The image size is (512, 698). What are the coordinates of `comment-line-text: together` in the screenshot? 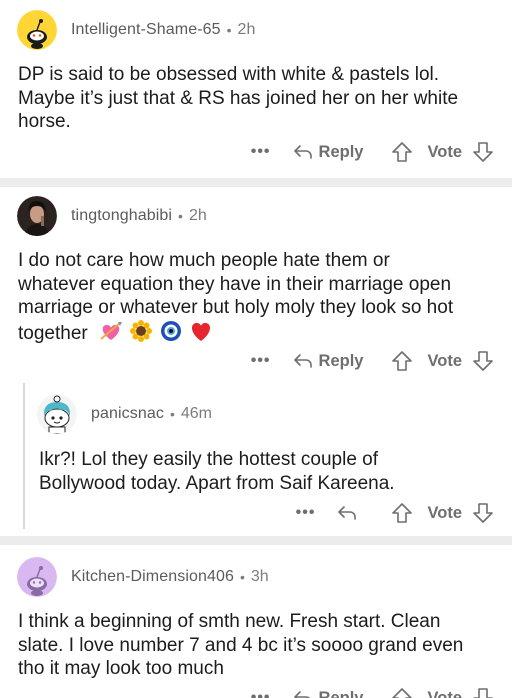 It's located at (53, 333).